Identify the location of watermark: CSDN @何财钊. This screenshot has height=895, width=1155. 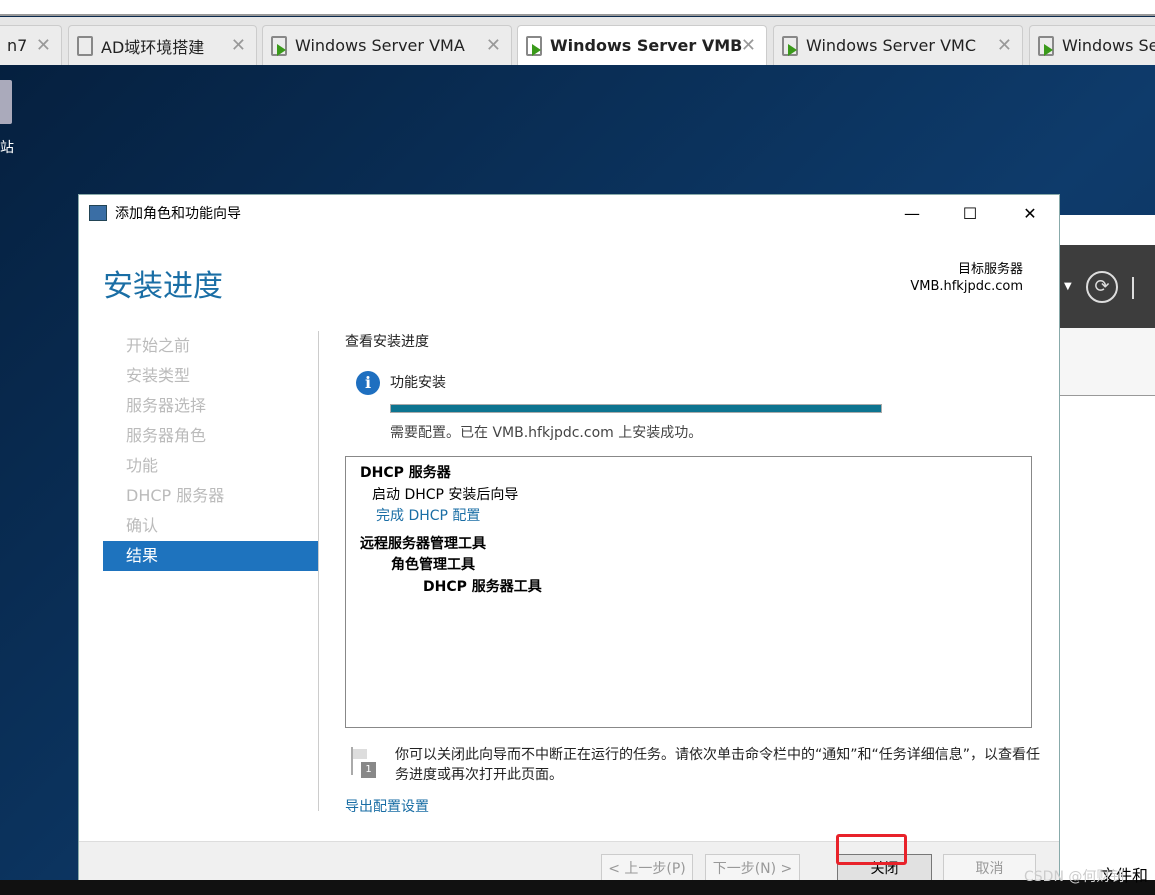
(1074, 877).